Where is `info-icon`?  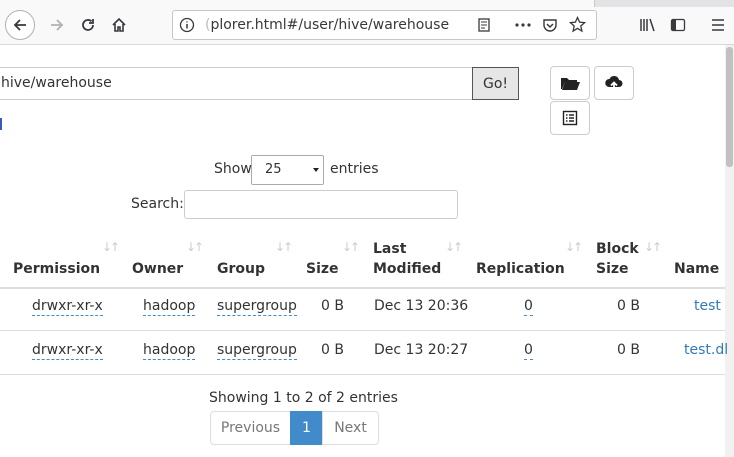
info-icon is located at coordinates (187, 27).